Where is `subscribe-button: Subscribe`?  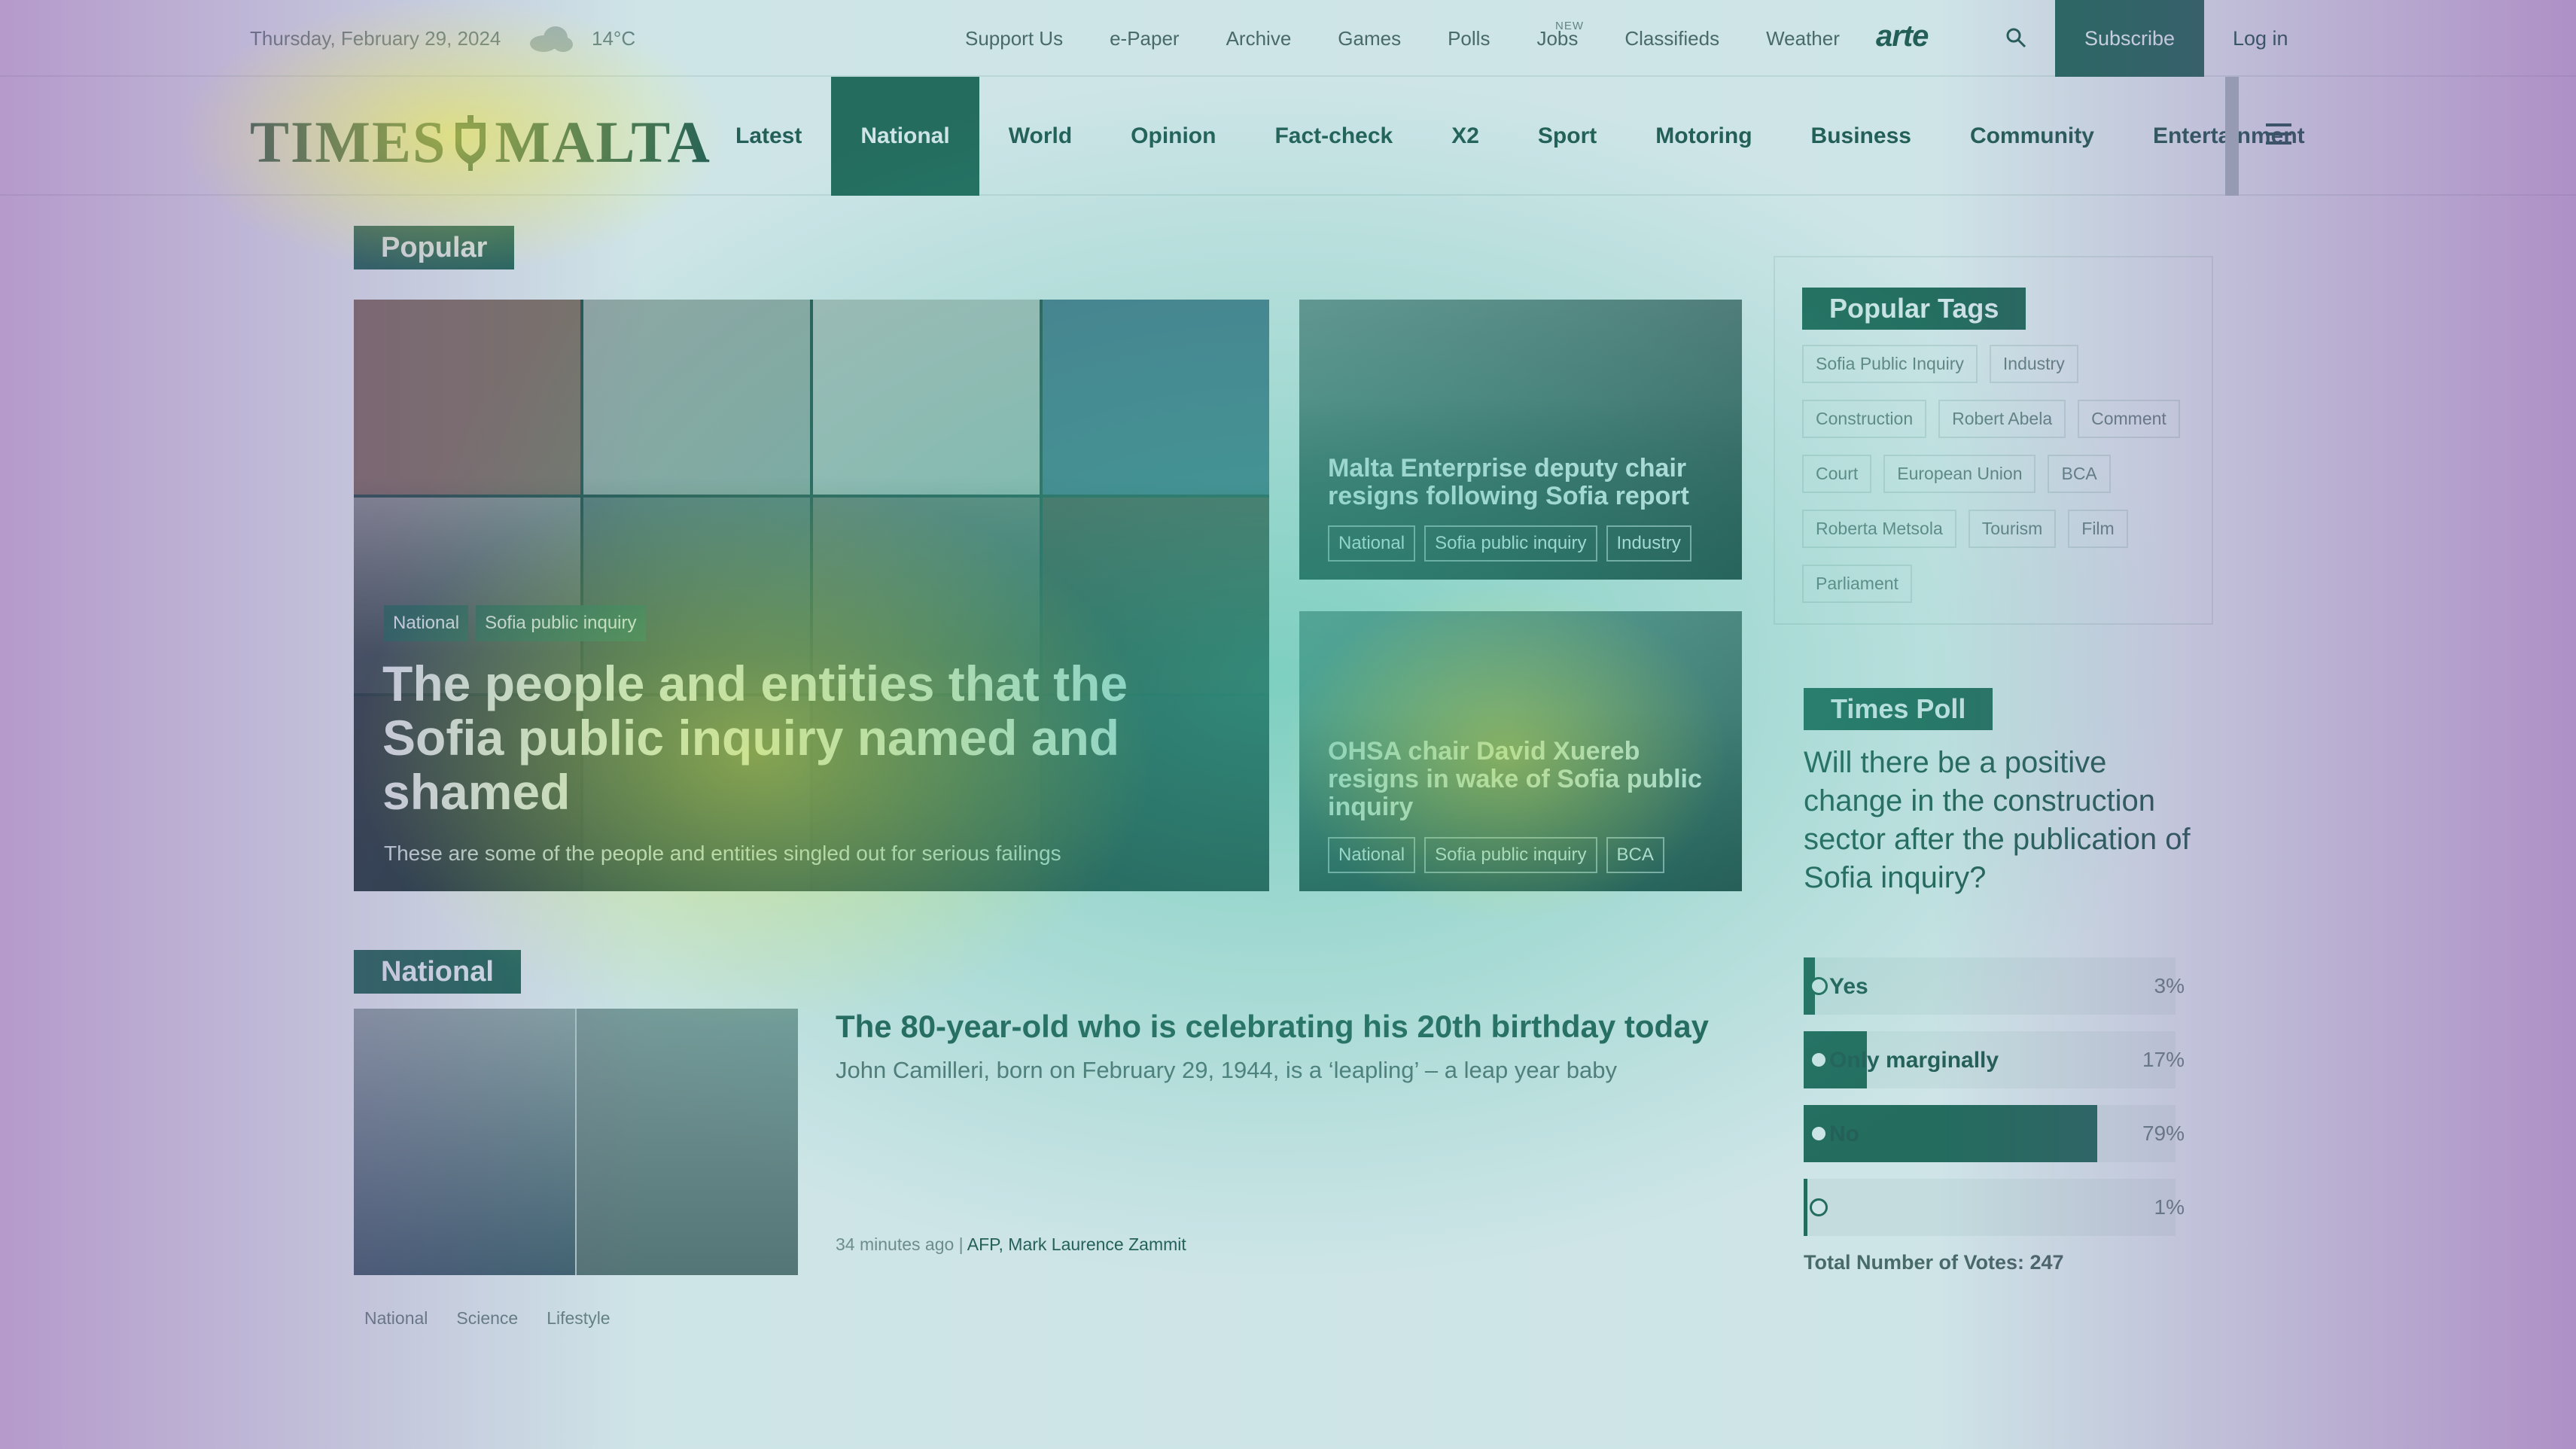
subscribe-button: Subscribe is located at coordinates (2129, 38).